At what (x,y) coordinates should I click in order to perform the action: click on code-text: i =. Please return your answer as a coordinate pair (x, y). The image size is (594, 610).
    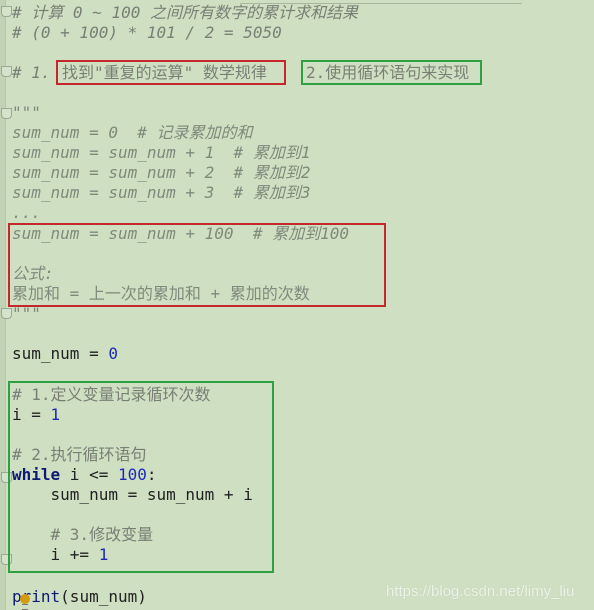
    Looking at the image, I should click on (31, 414).